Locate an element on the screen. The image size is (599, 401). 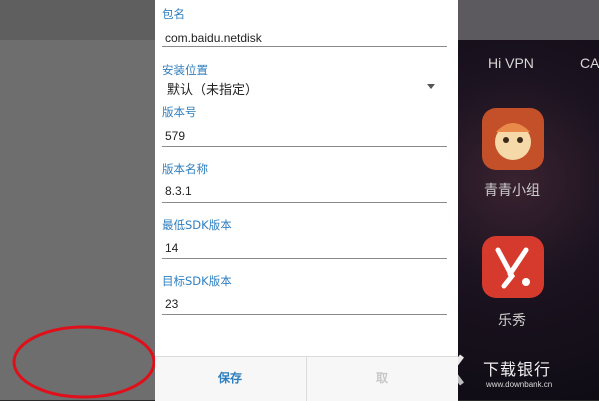
min-sdk-label: 最低SDK版本 is located at coordinates (197, 225).